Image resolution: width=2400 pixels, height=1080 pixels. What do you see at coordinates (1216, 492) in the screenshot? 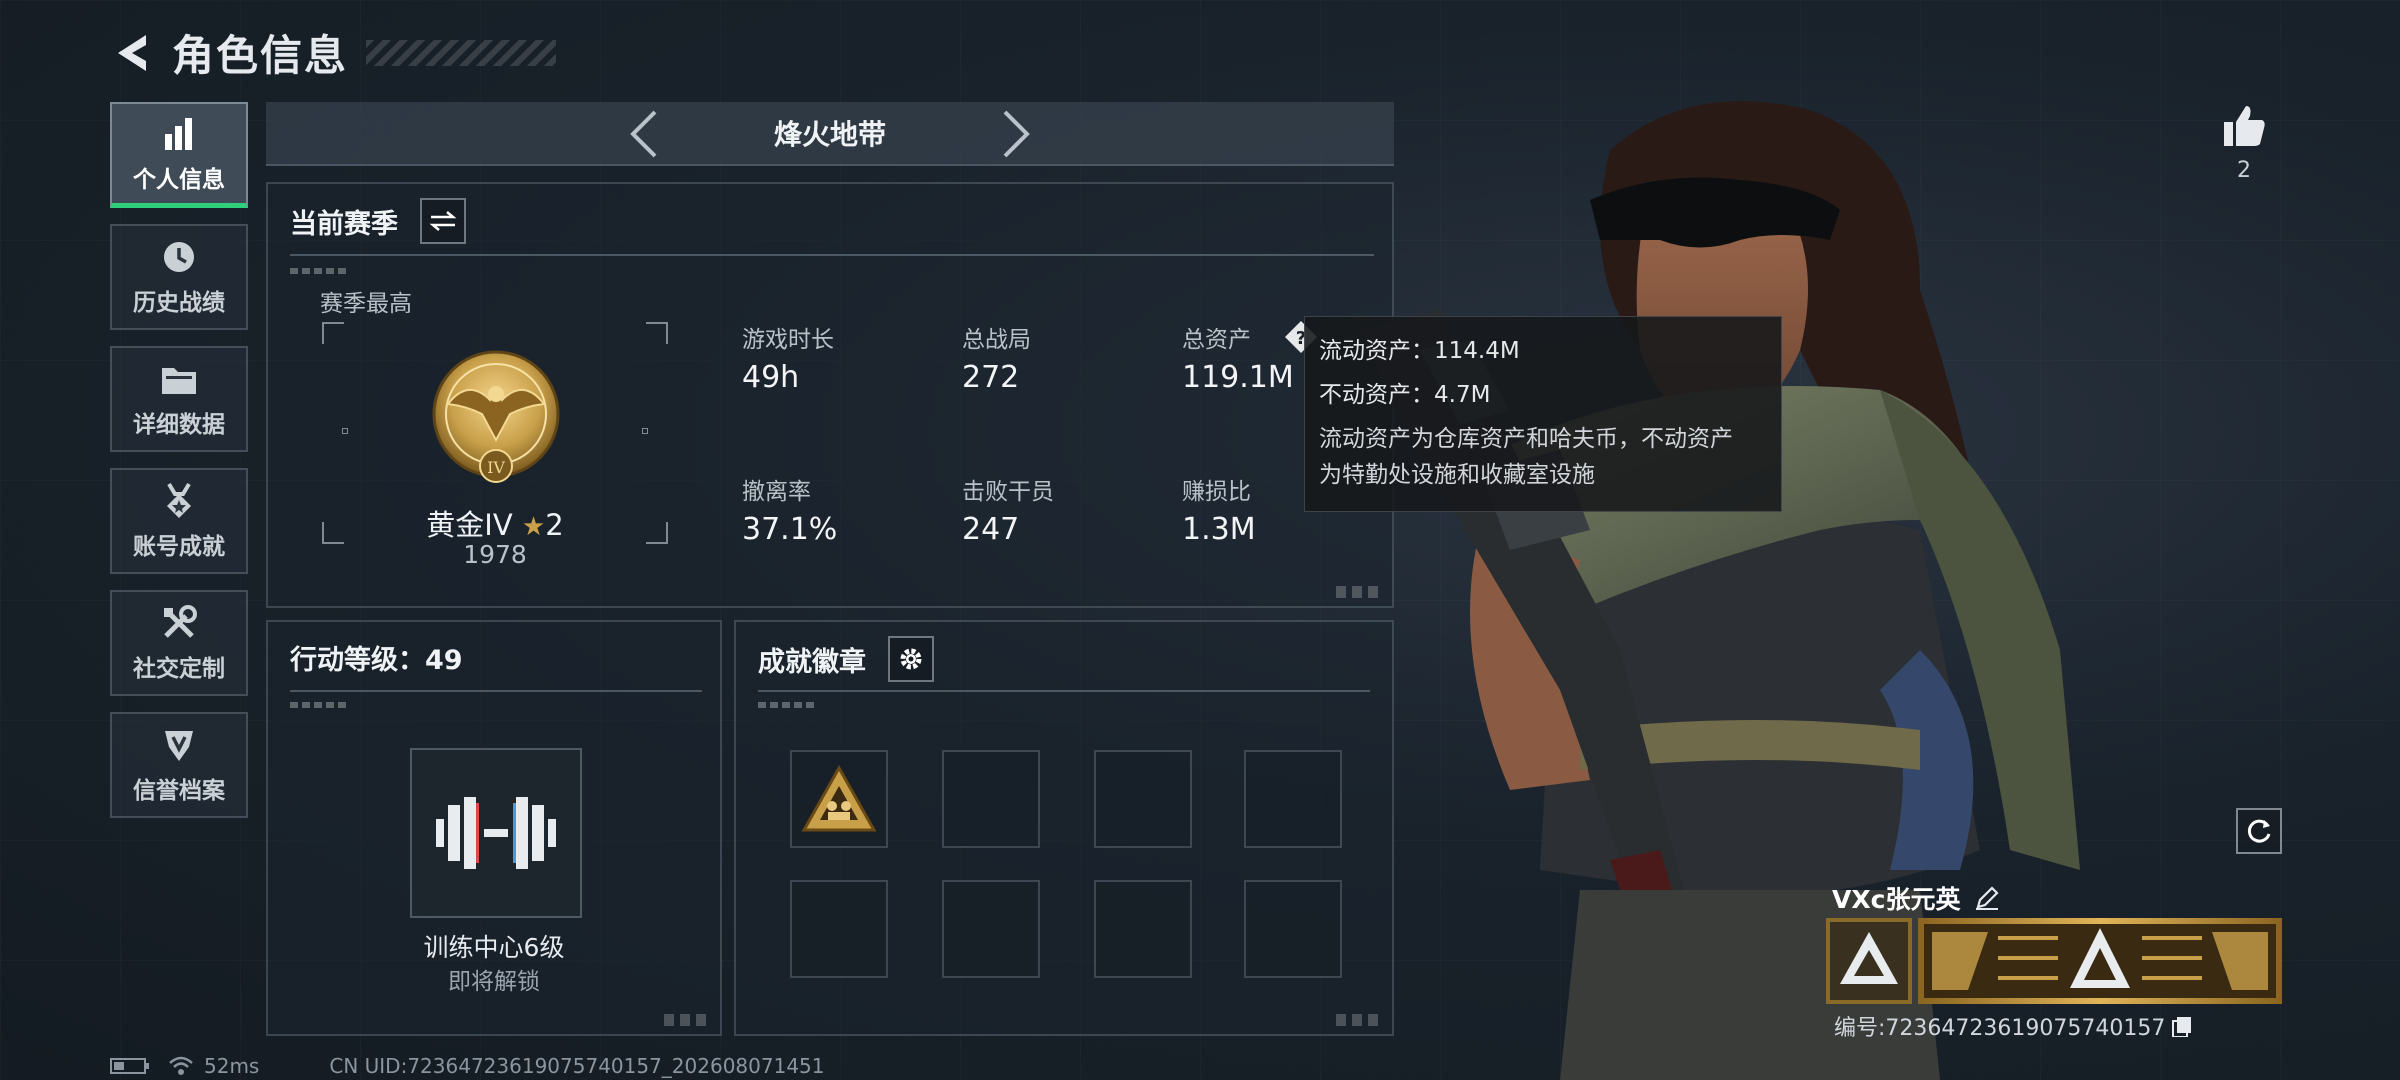
I see `stat-label-profit-ratio: 赚损比` at bounding box center [1216, 492].